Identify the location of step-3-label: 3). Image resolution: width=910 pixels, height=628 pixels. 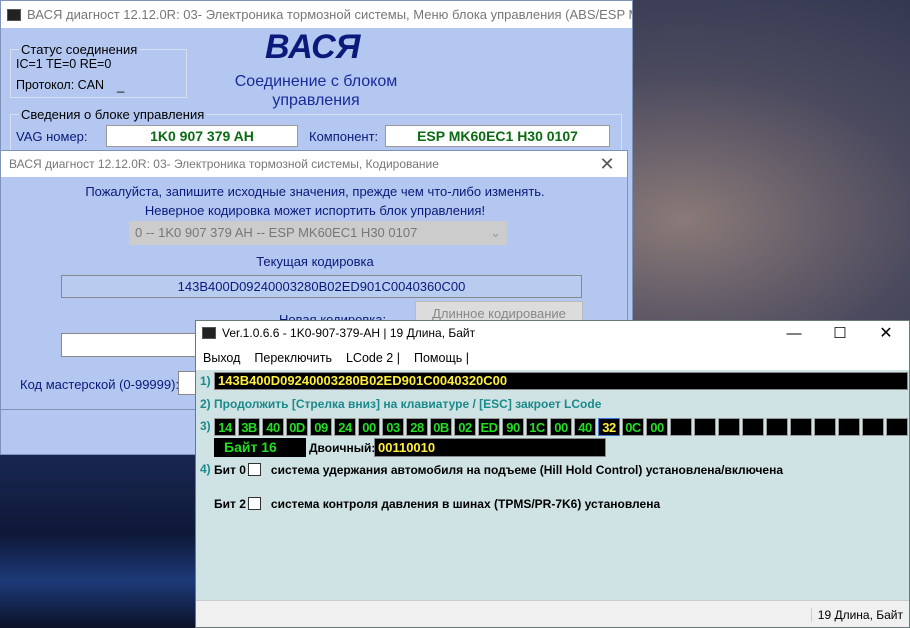
(205, 426).